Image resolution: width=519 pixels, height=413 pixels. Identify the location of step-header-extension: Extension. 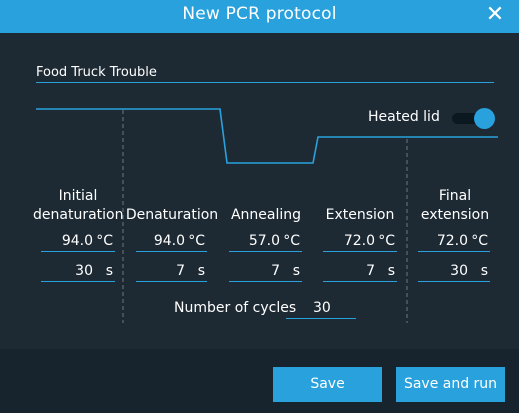
(360, 215).